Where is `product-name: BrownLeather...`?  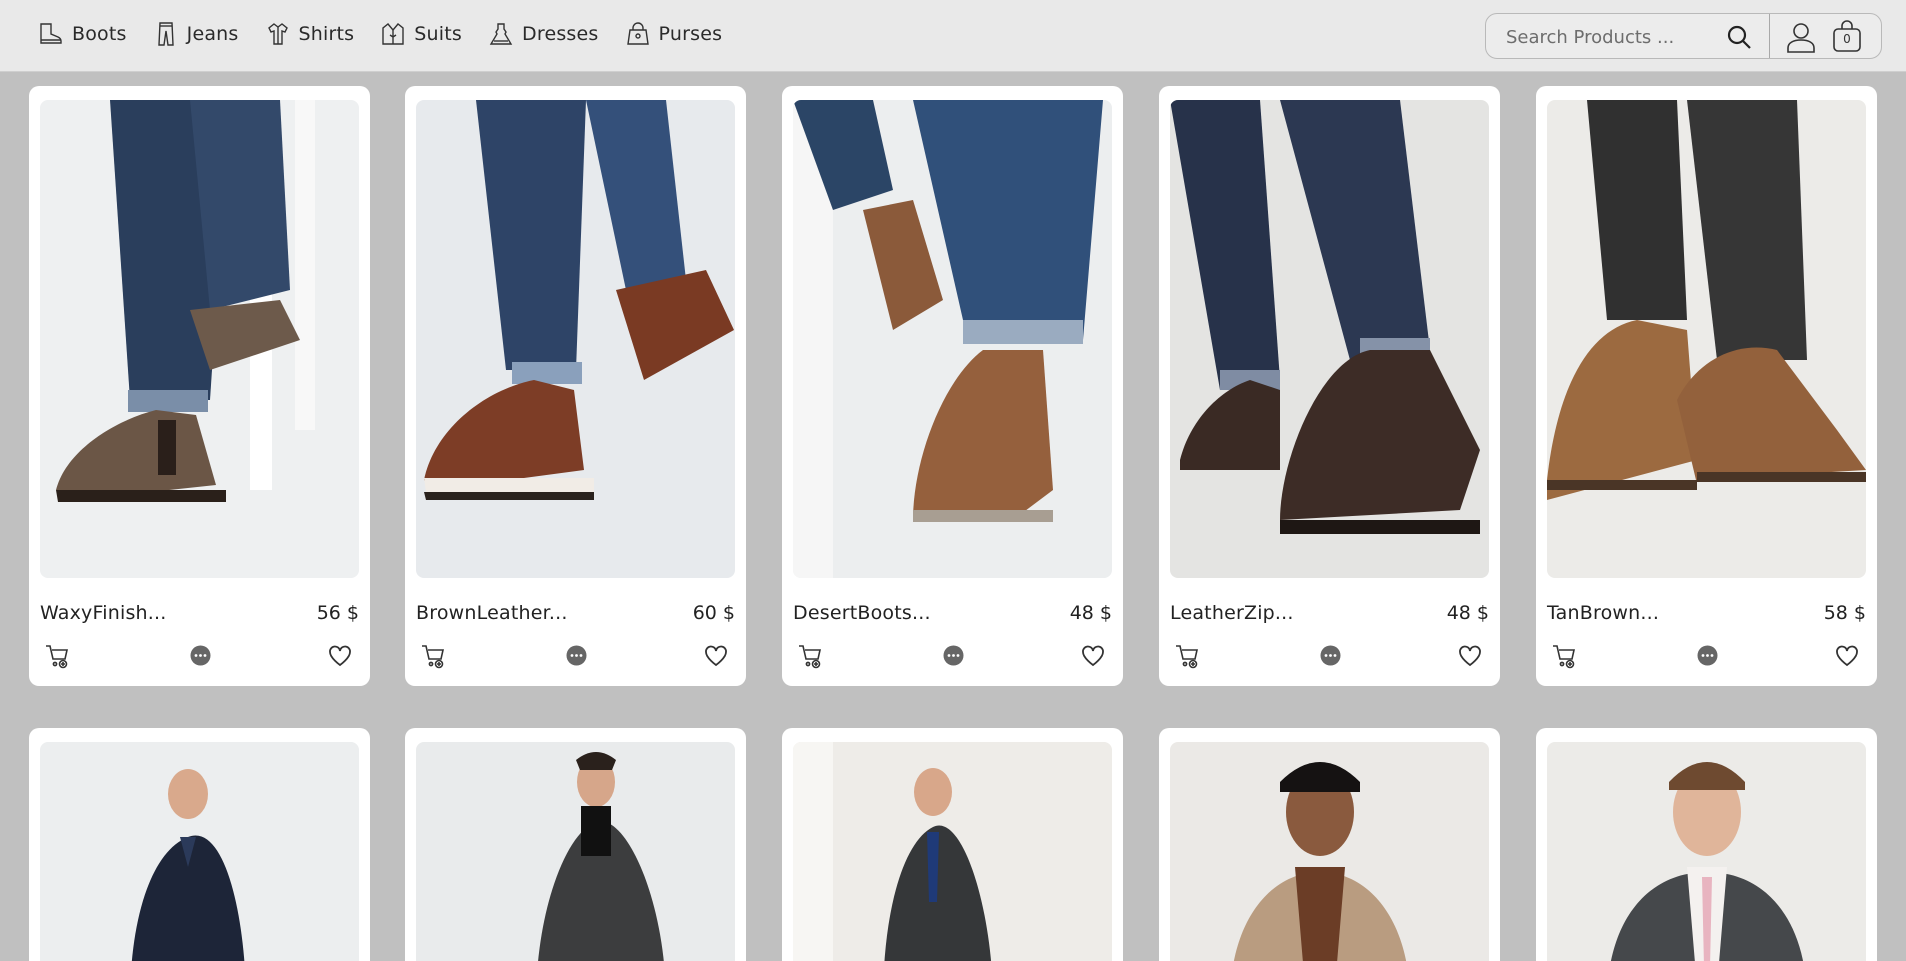 product-name: BrownLeather... is located at coordinates (492, 613).